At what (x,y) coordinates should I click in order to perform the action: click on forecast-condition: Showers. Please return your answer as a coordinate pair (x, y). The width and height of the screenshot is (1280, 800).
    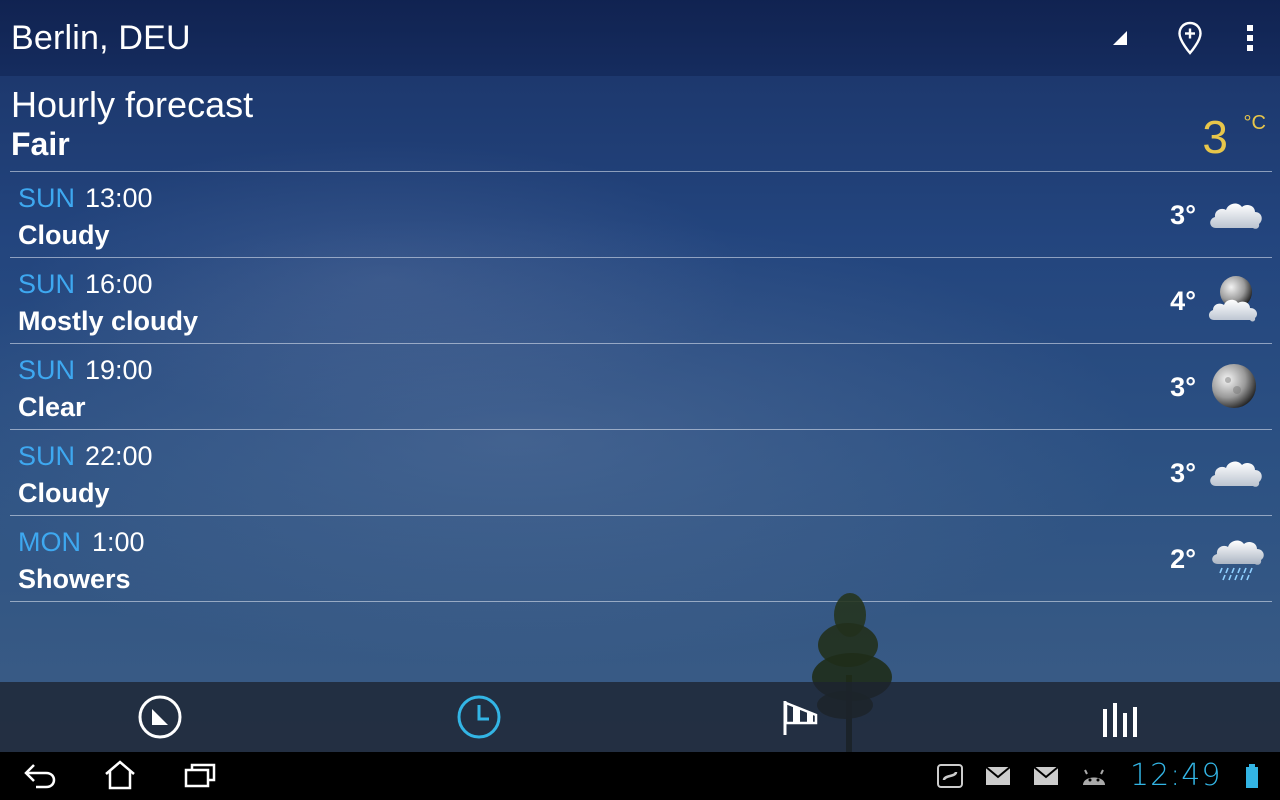
    Looking at the image, I should click on (74, 579).